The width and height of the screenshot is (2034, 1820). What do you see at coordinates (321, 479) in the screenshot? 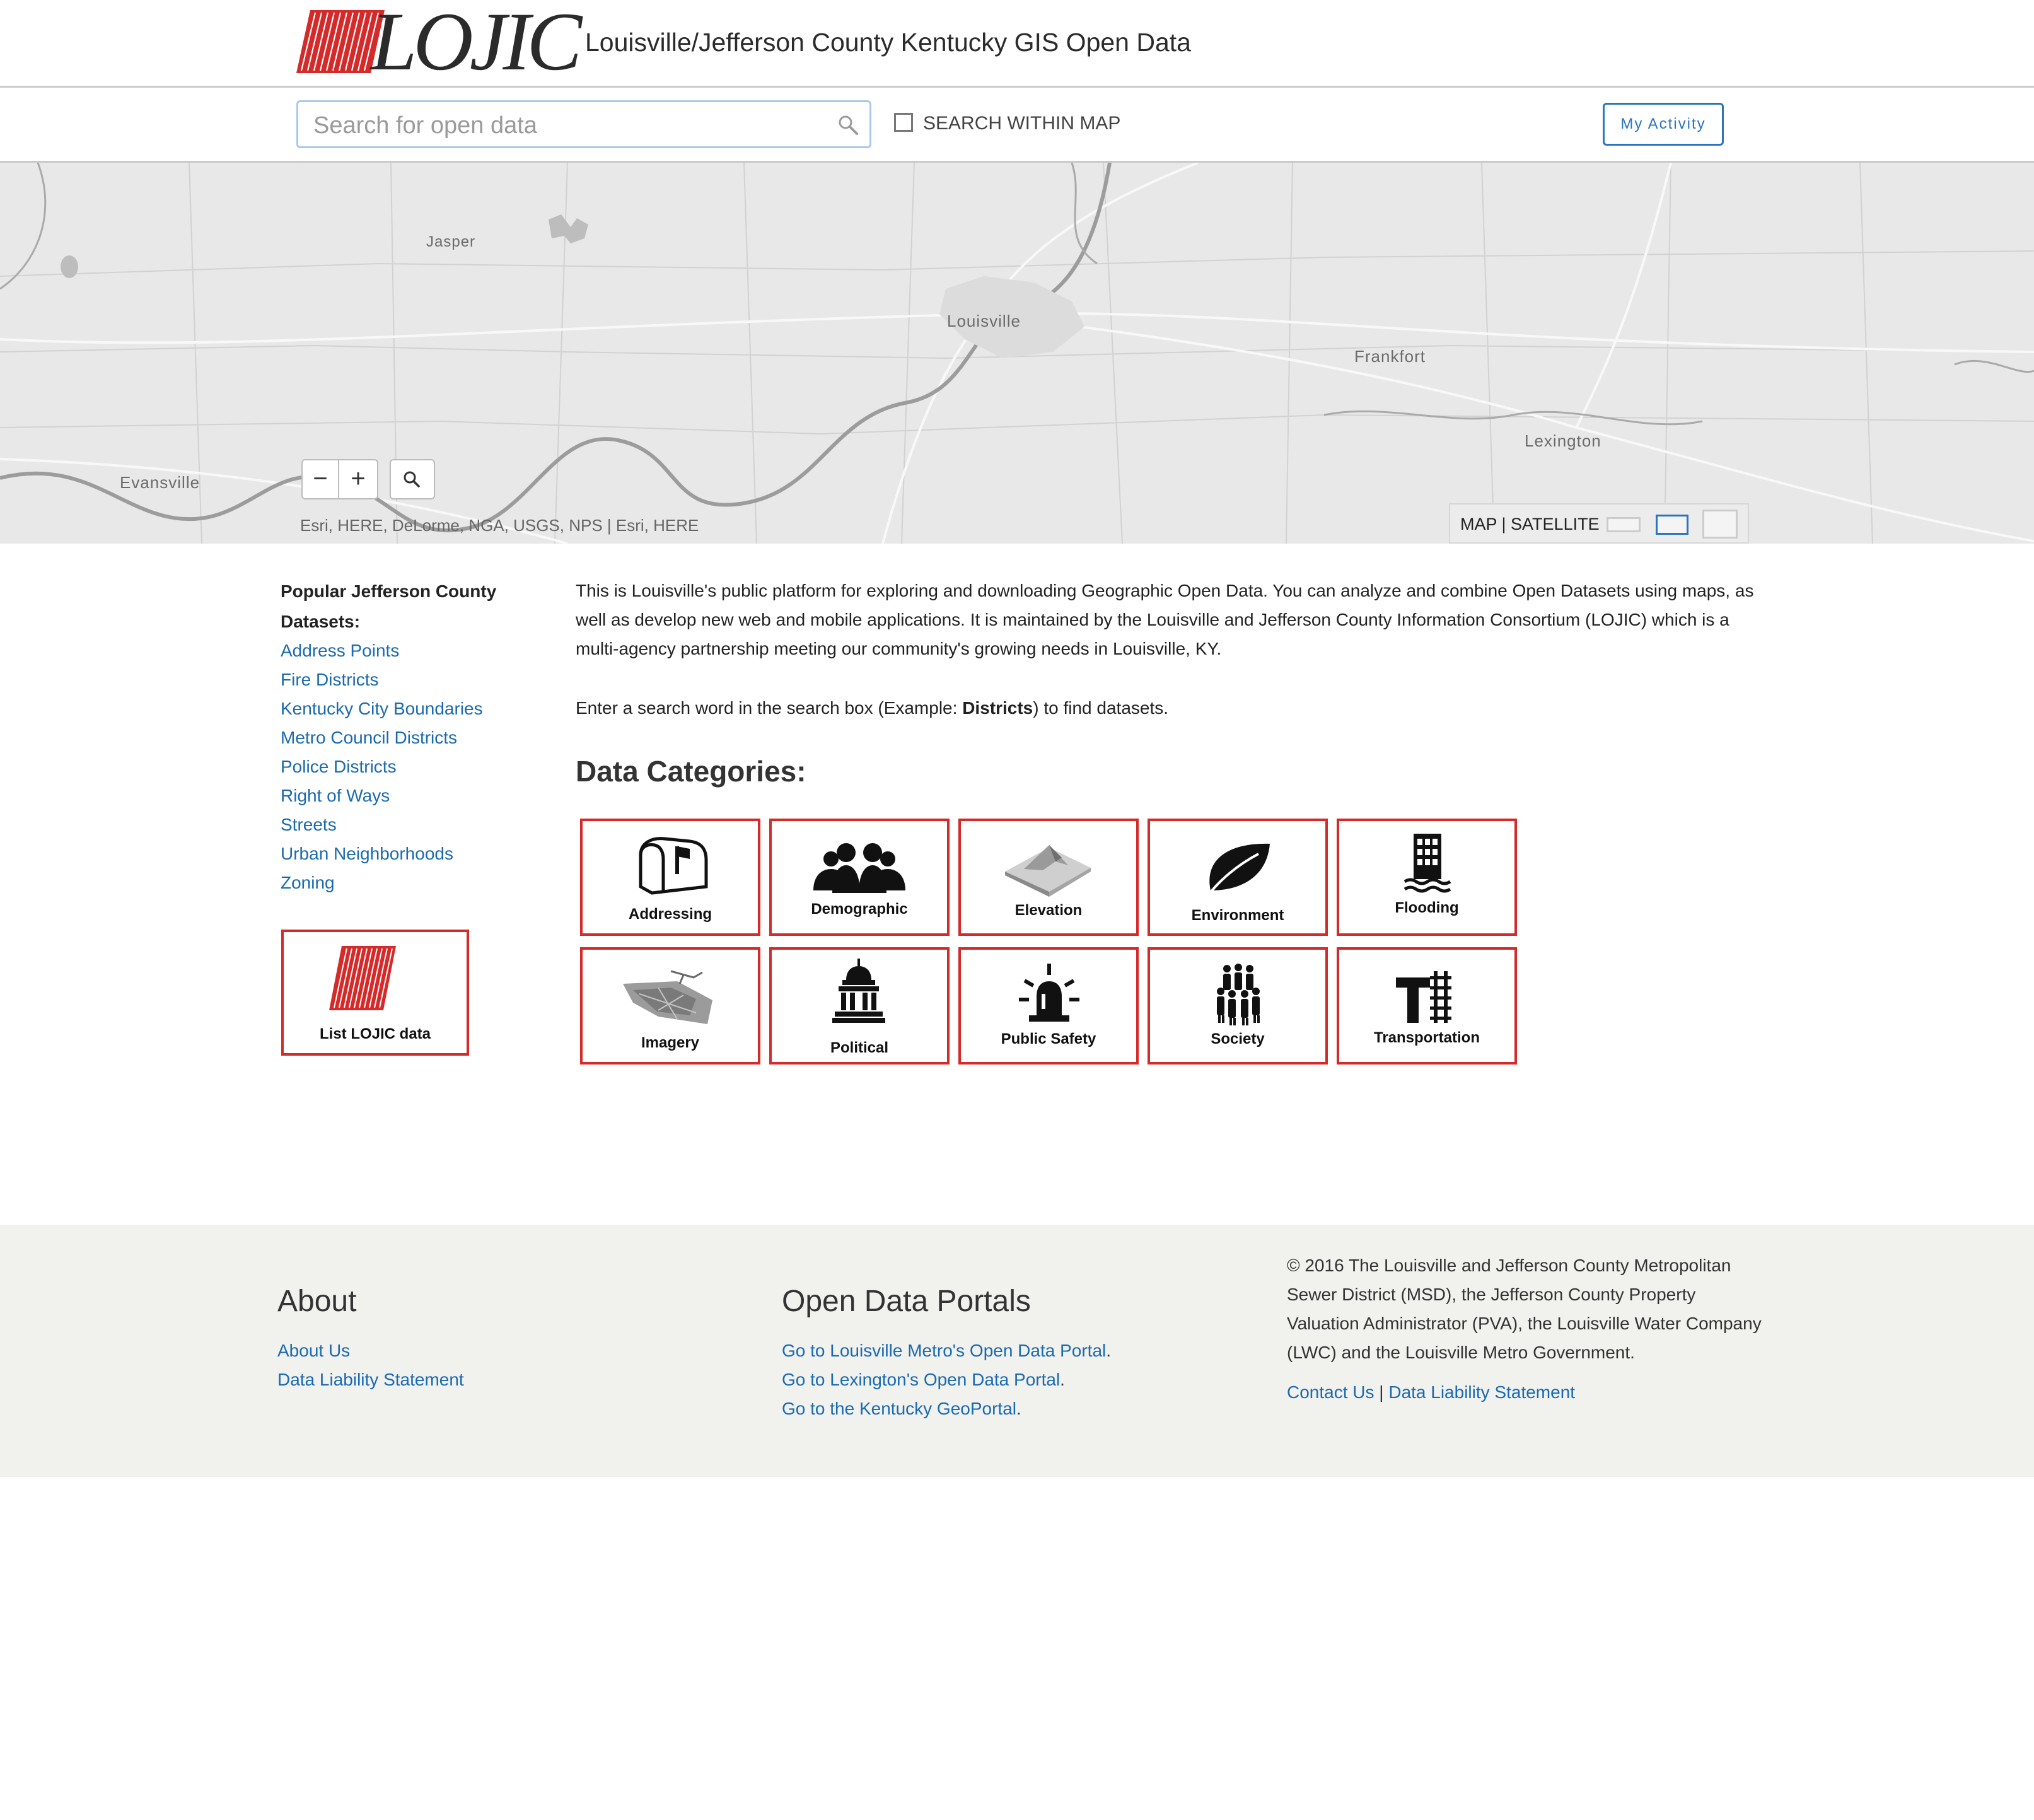
I see `zoom-out-button: −` at bounding box center [321, 479].